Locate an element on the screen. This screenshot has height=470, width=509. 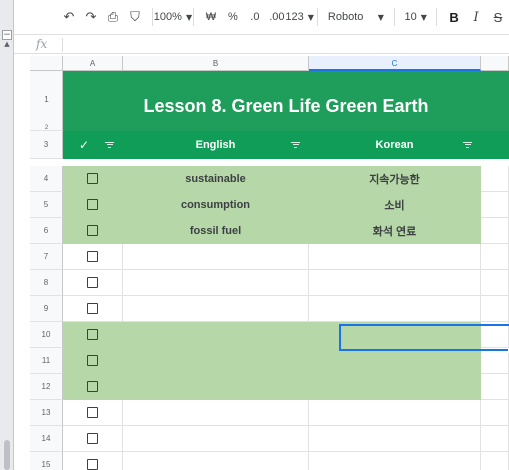
english-cell: sustainable is located at coordinates (216, 179).